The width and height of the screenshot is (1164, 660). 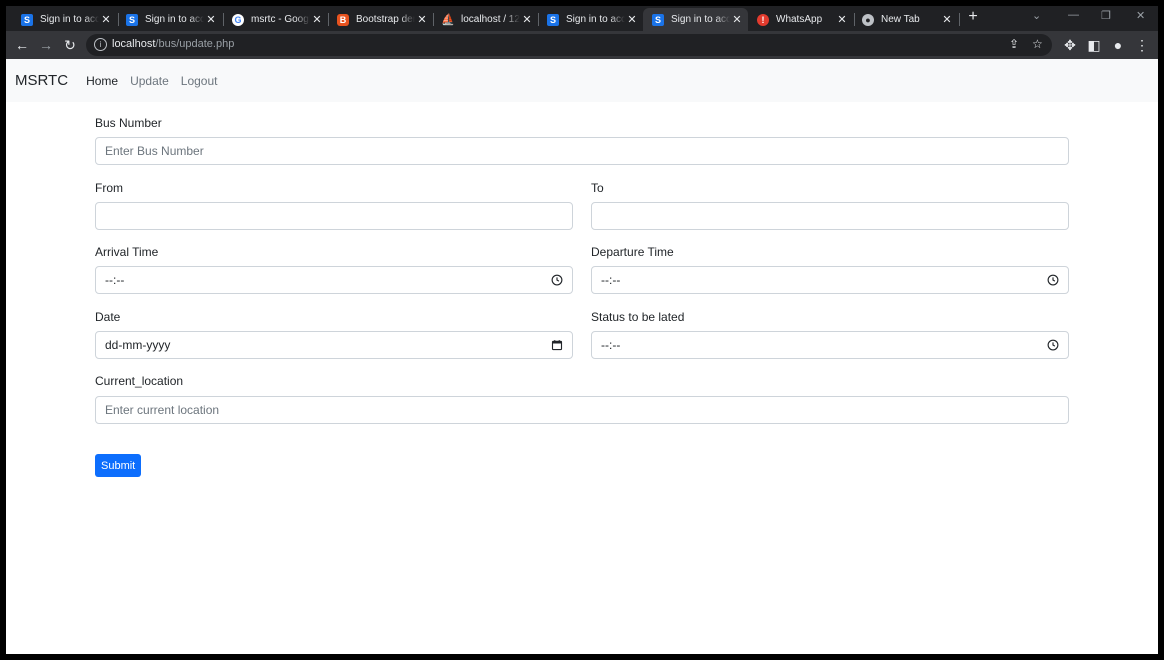 I want to click on url-host: localhost, so click(x=134, y=44).